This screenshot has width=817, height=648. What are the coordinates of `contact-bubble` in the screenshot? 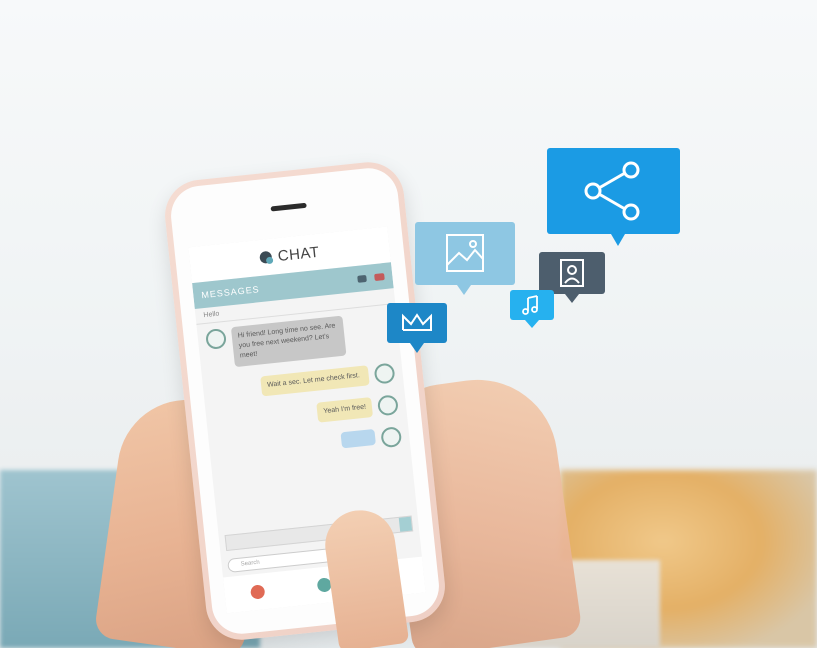 It's located at (572, 277).